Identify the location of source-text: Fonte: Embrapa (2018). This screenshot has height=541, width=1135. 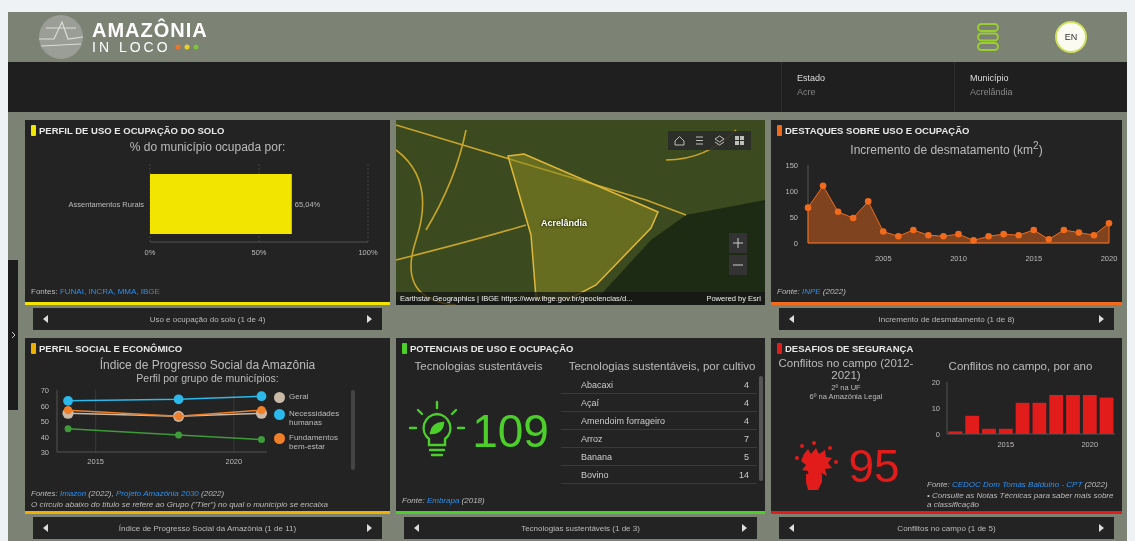
(443, 500).